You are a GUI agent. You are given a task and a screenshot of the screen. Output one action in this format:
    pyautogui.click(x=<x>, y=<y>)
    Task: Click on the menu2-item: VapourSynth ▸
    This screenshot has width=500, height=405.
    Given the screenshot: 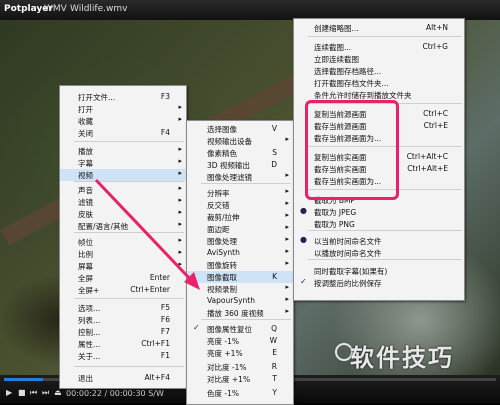 What is the action you would take?
    pyautogui.click(x=240, y=301)
    